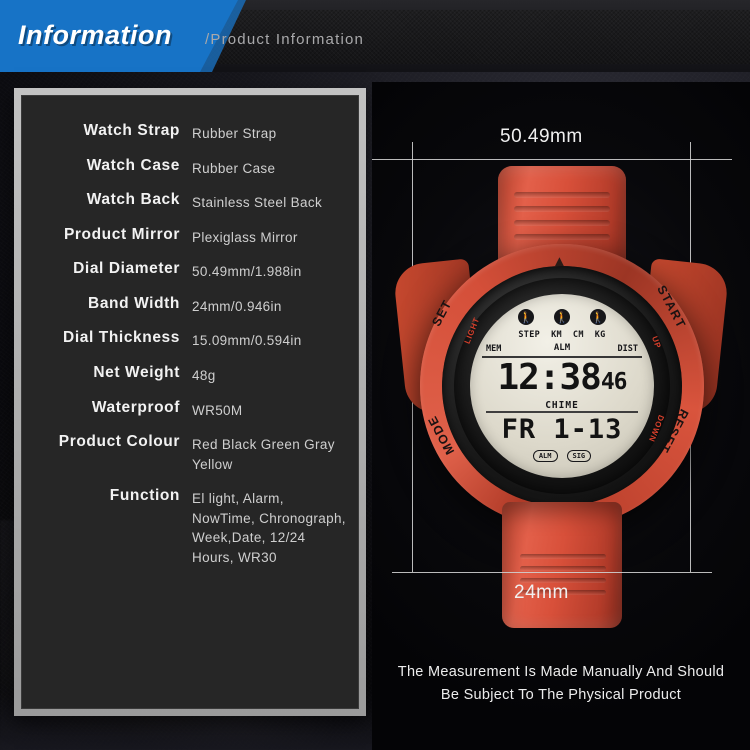 The width and height of the screenshot is (750, 750). What do you see at coordinates (237, 306) in the screenshot?
I see `spec-value: 24mm/0.946in` at bounding box center [237, 306].